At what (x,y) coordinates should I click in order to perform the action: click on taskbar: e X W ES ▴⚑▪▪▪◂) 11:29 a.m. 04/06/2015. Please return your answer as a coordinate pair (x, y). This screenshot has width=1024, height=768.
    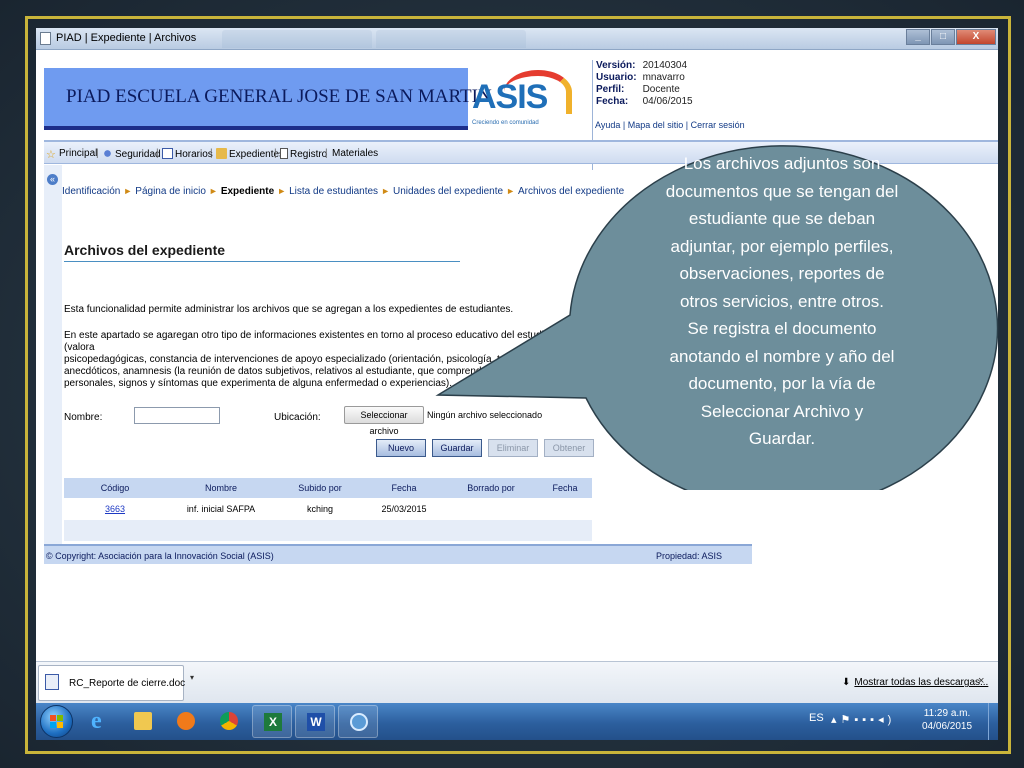
    Looking at the image, I should click on (517, 721).